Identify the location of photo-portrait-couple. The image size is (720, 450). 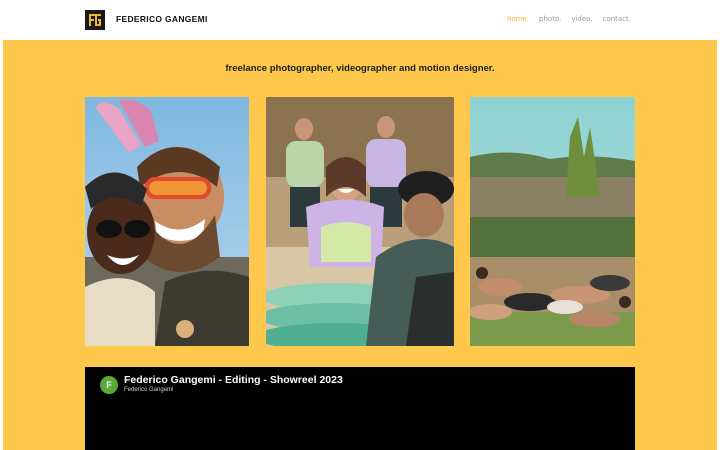
(167, 221).